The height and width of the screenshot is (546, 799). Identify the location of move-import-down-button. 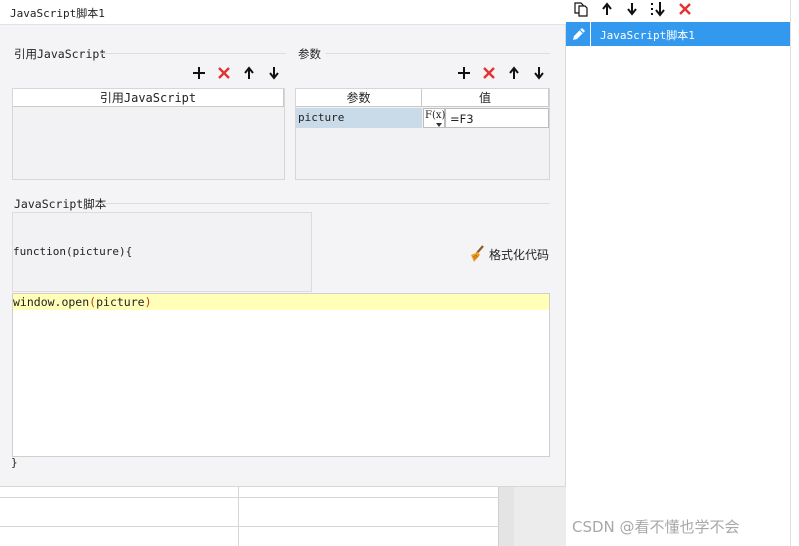
(274, 73).